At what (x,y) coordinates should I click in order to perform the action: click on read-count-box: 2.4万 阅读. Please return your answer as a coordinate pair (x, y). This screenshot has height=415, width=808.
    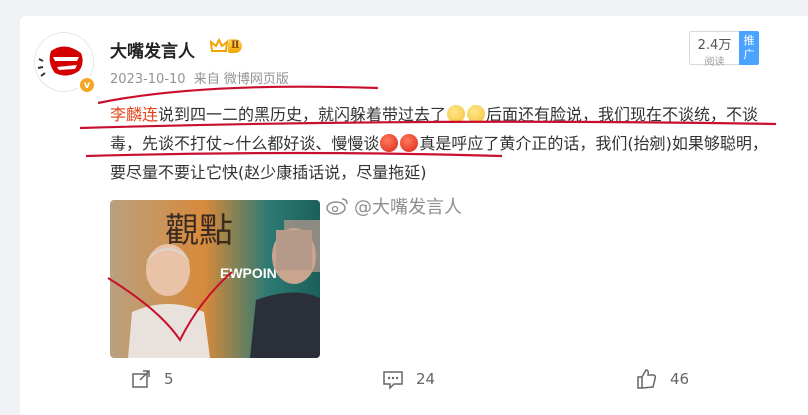
    Looking at the image, I should click on (714, 49).